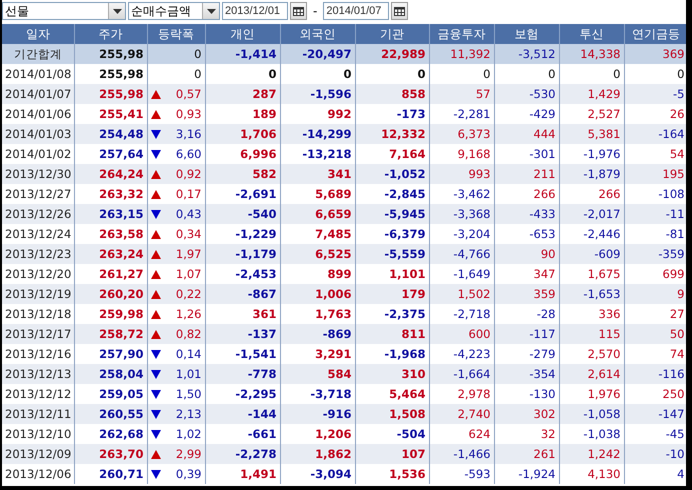  I want to click on change-value: 1,01, so click(189, 374).